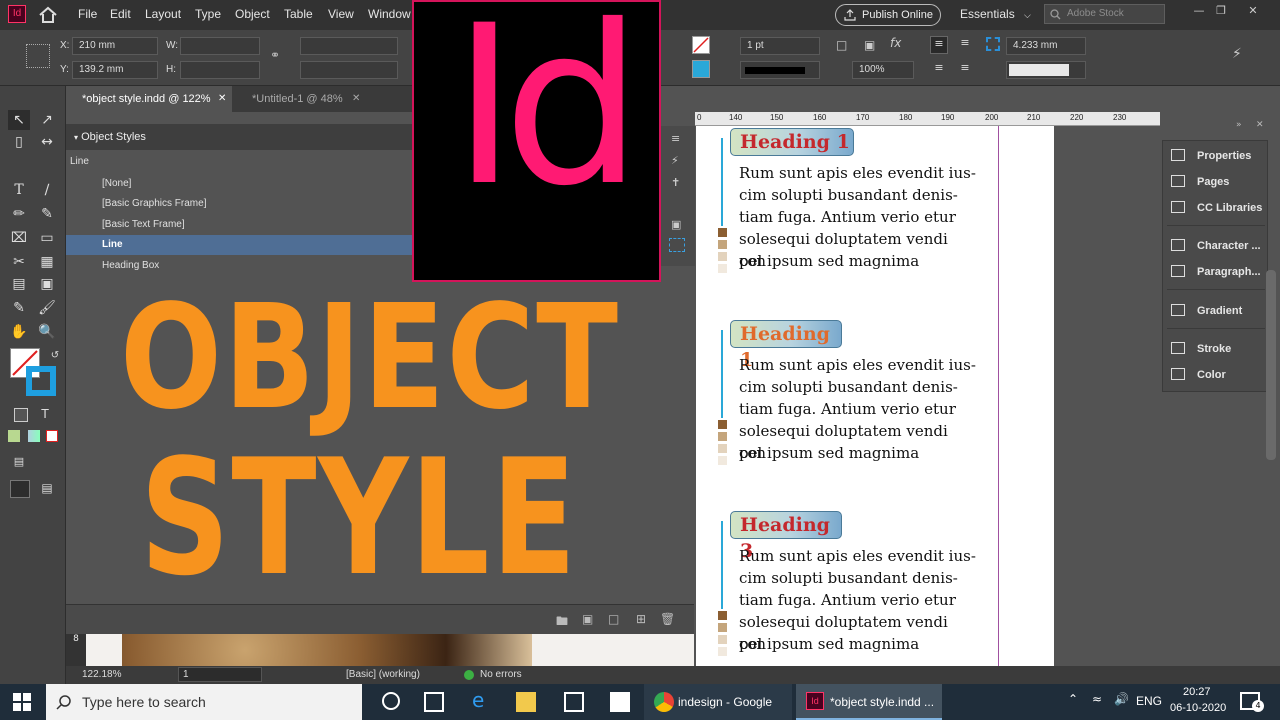 This screenshot has width=1280, height=720. I want to click on direct-selection-tool-icon: ↗, so click(47, 120).